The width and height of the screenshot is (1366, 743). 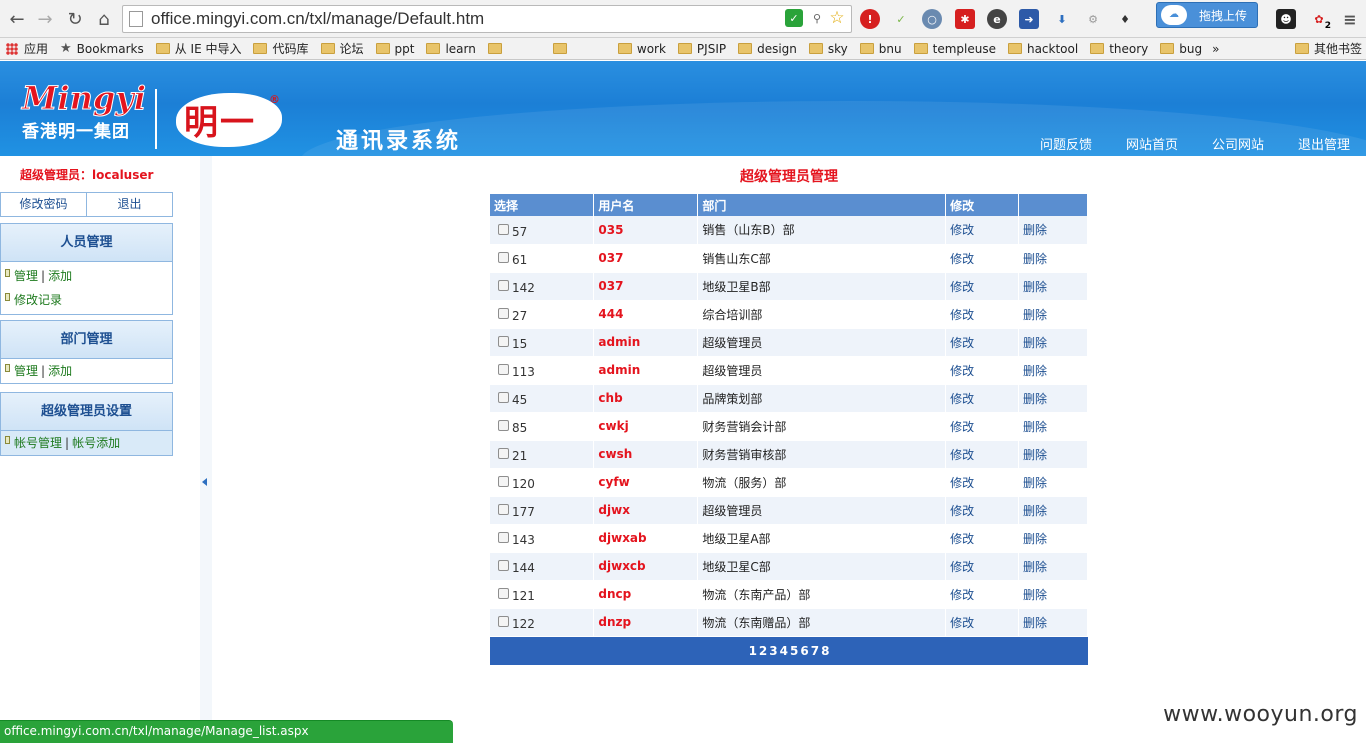 I want to click on key-icon: ⚲, so click(x=817, y=18).